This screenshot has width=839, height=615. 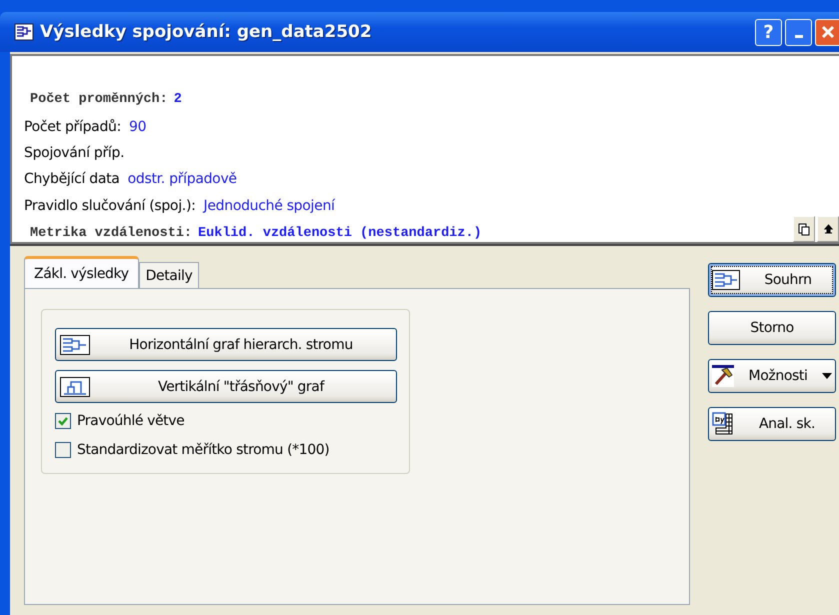 What do you see at coordinates (772, 424) in the screenshot?
I see `side-button: Anal. sk.` at bounding box center [772, 424].